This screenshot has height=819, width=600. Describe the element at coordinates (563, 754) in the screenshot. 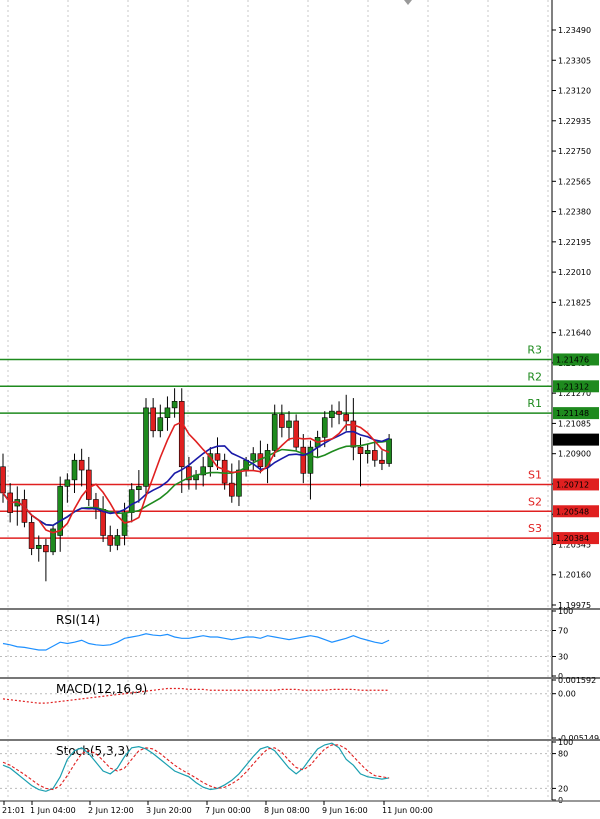

I see `indicator-tick-label: 80` at that location.